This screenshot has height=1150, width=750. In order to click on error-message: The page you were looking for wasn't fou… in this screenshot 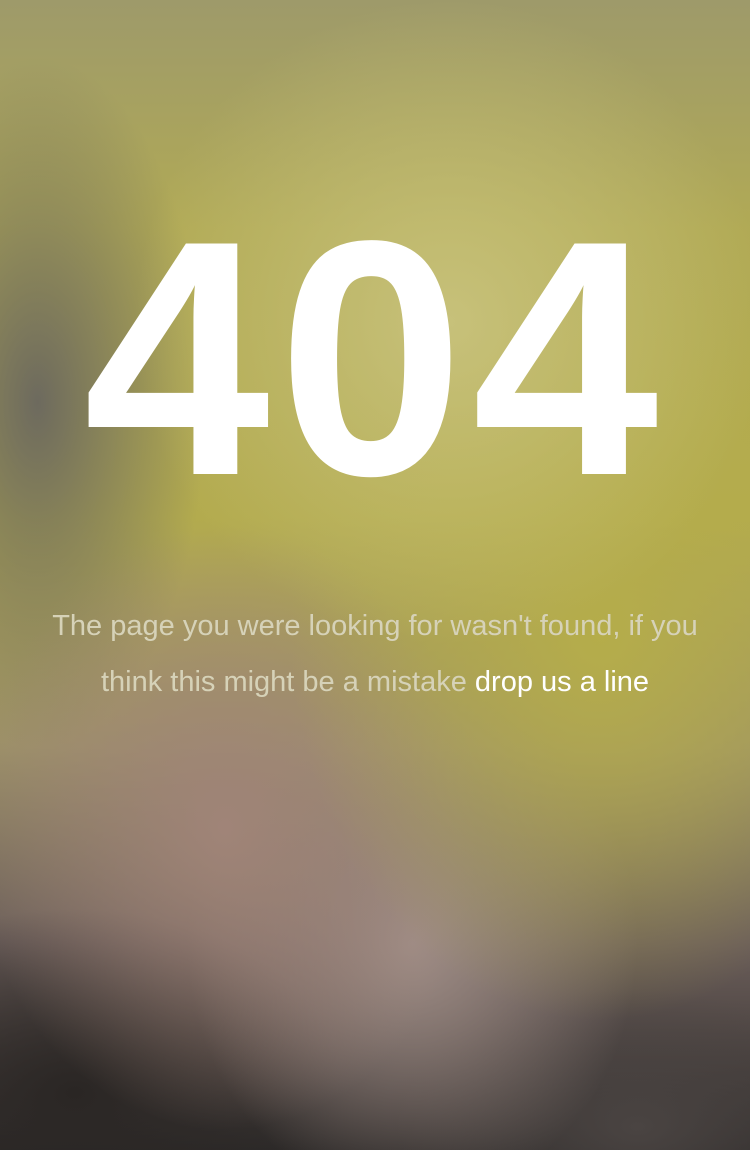, I will do `click(375, 654)`.